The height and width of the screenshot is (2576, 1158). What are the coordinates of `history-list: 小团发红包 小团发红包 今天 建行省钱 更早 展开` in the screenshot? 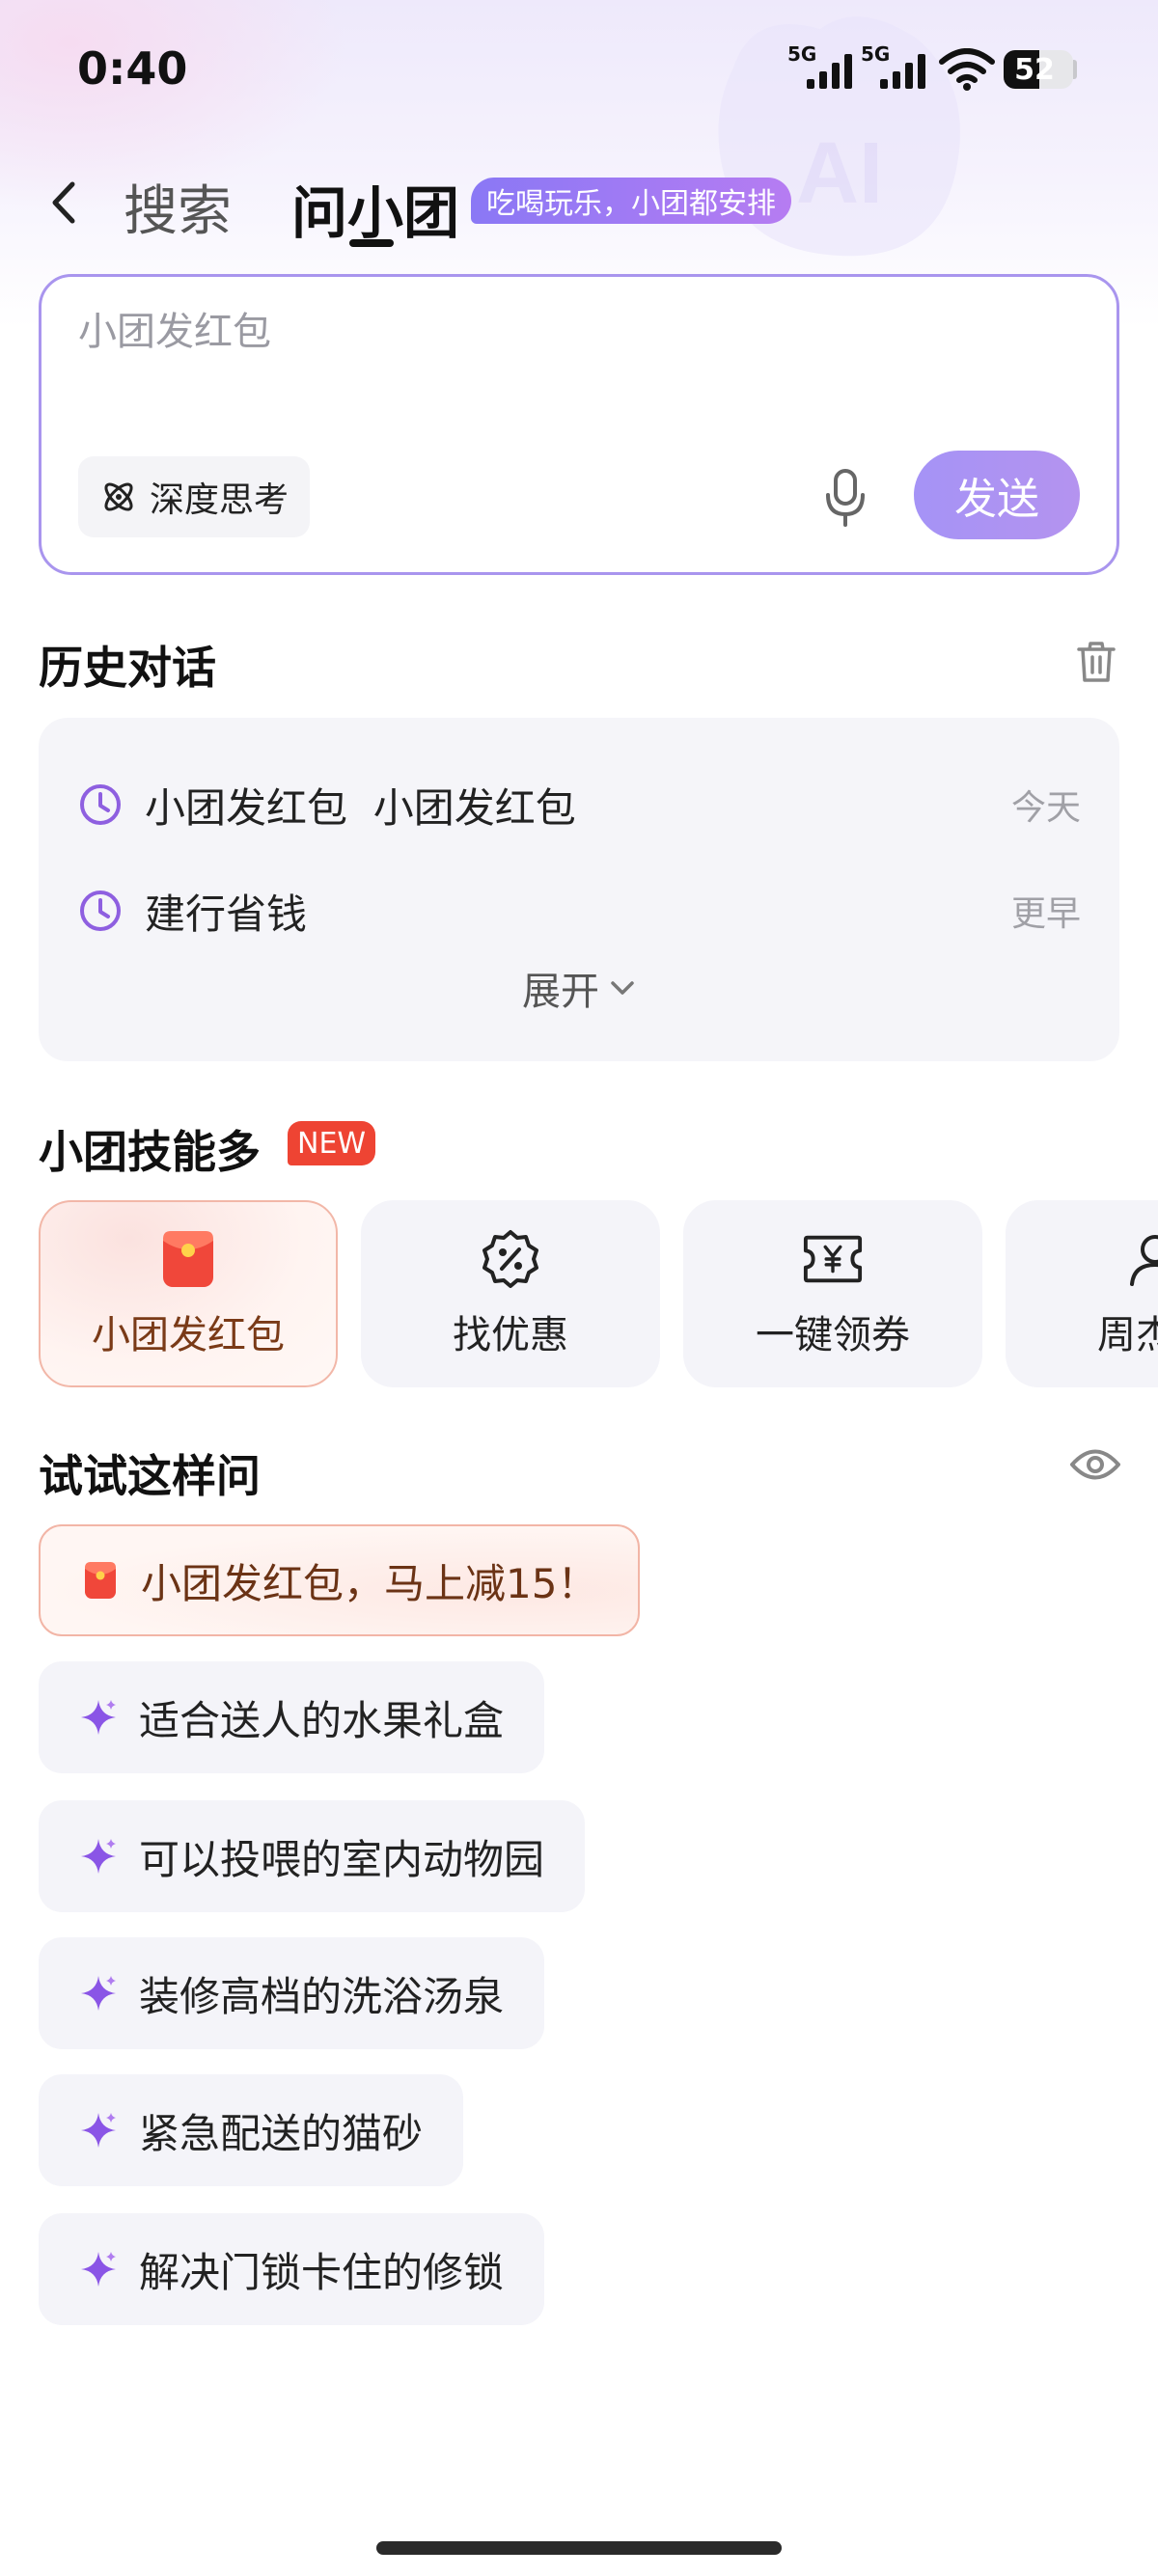 It's located at (579, 890).